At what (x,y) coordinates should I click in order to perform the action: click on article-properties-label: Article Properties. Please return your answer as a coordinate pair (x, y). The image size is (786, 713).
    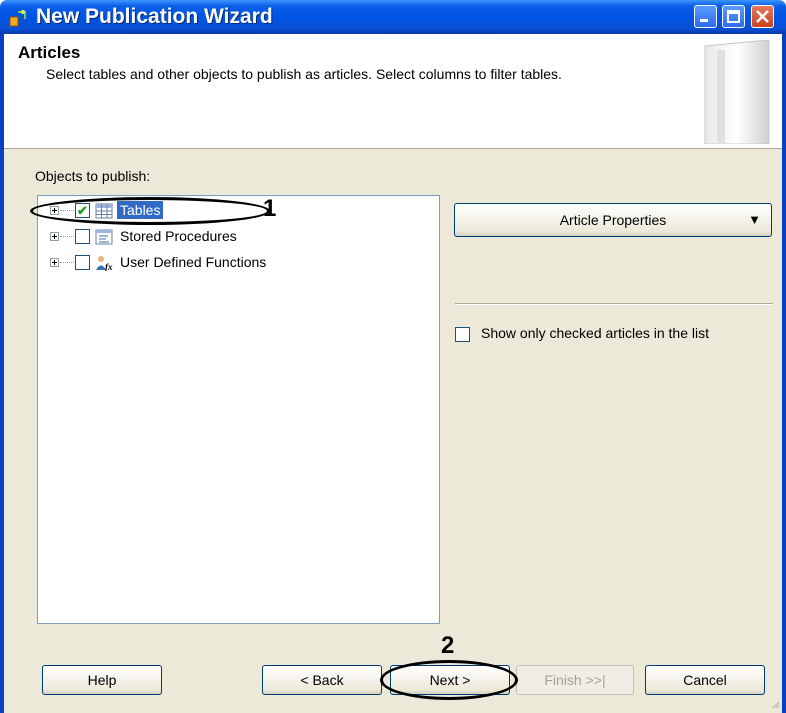
    Looking at the image, I should click on (613, 220).